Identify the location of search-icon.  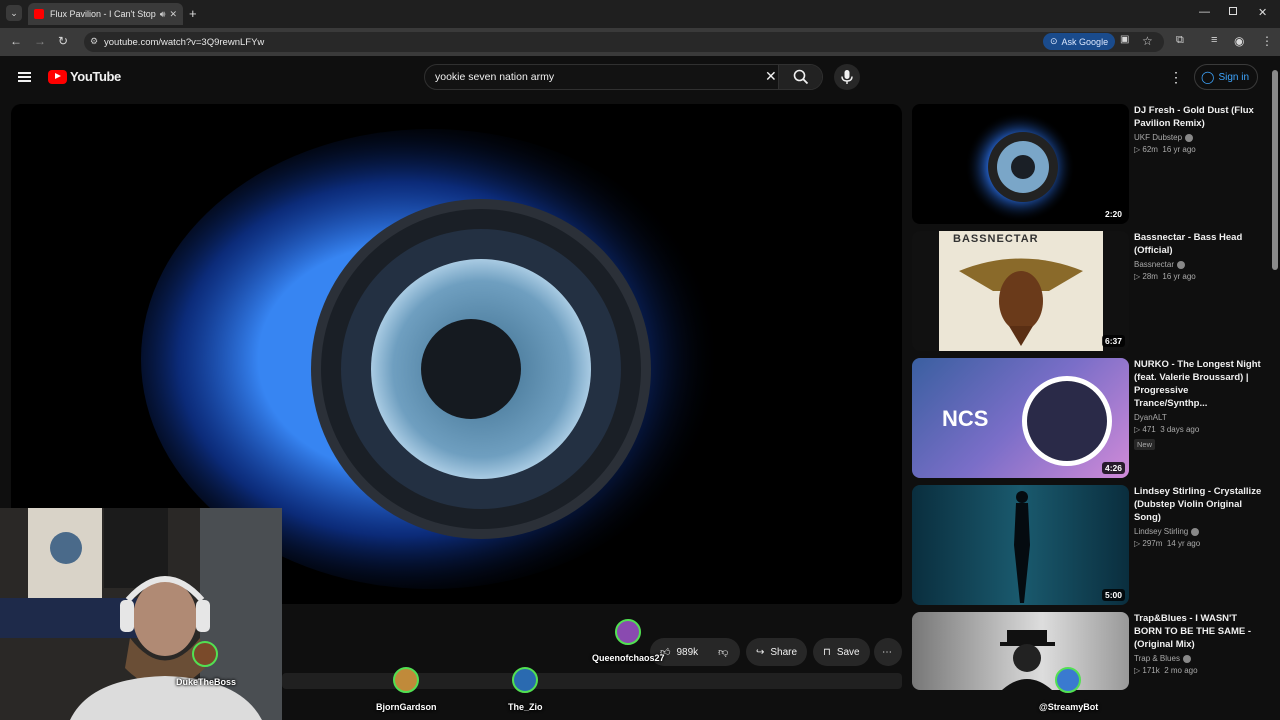
(801, 77).